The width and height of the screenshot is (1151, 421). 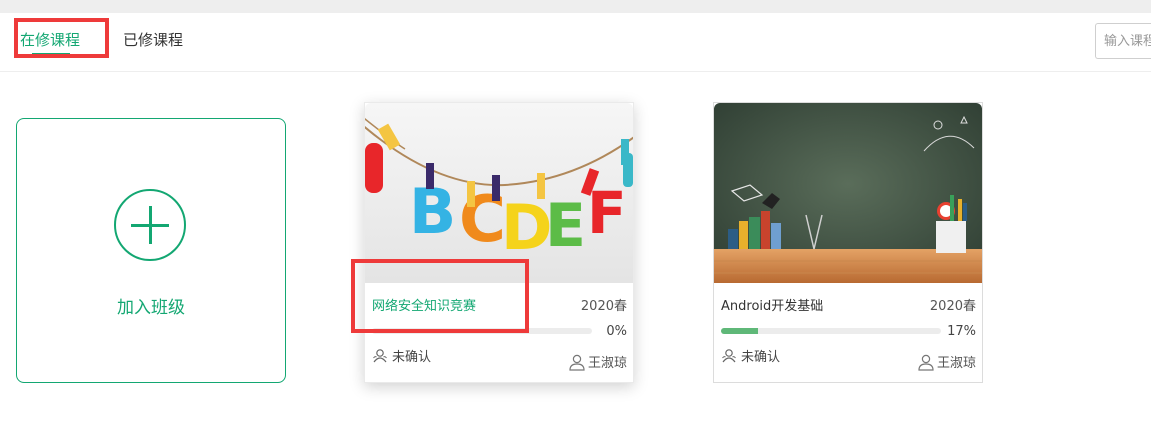 I want to click on course-name: Android开发基础, so click(x=772, y=306).